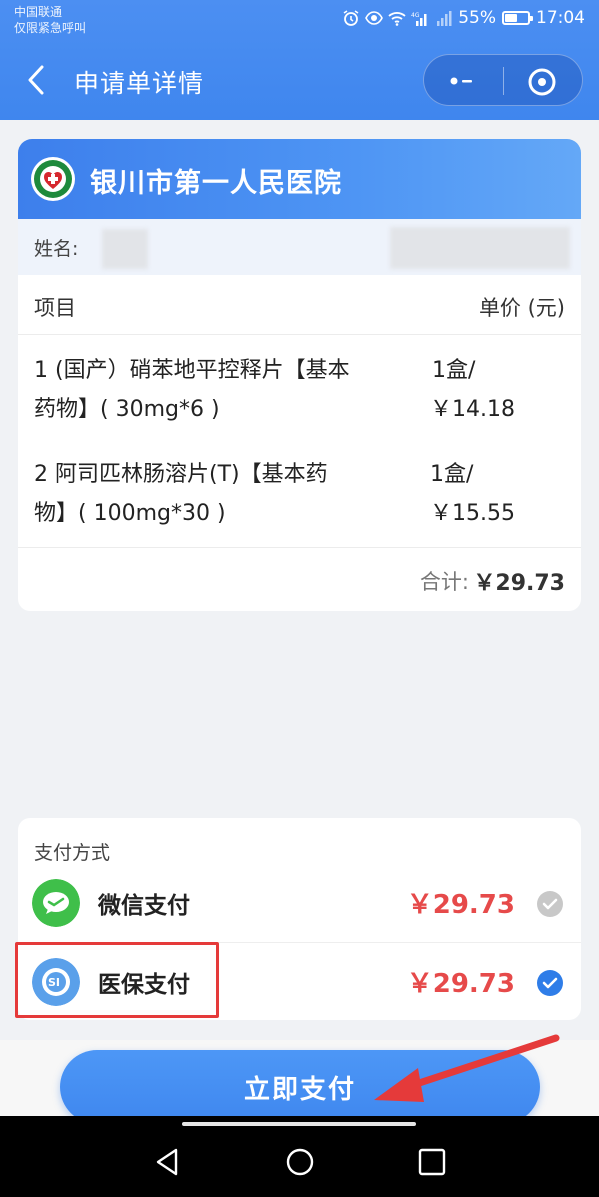 The width and height of the screenshot is (599, 1197). Describe the element at coordinates (168, 1162) in the screenshot. I see `nav-back-icon` at that location.